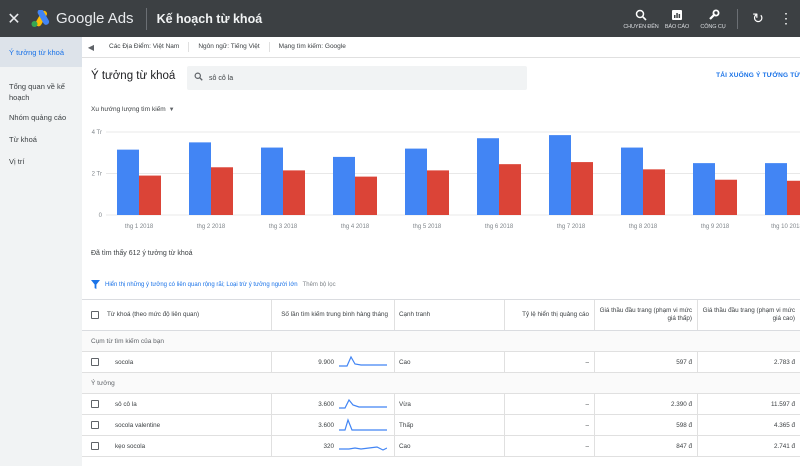  I want to click on bid-low-cell: 2.390 đ, so click(646, 404).